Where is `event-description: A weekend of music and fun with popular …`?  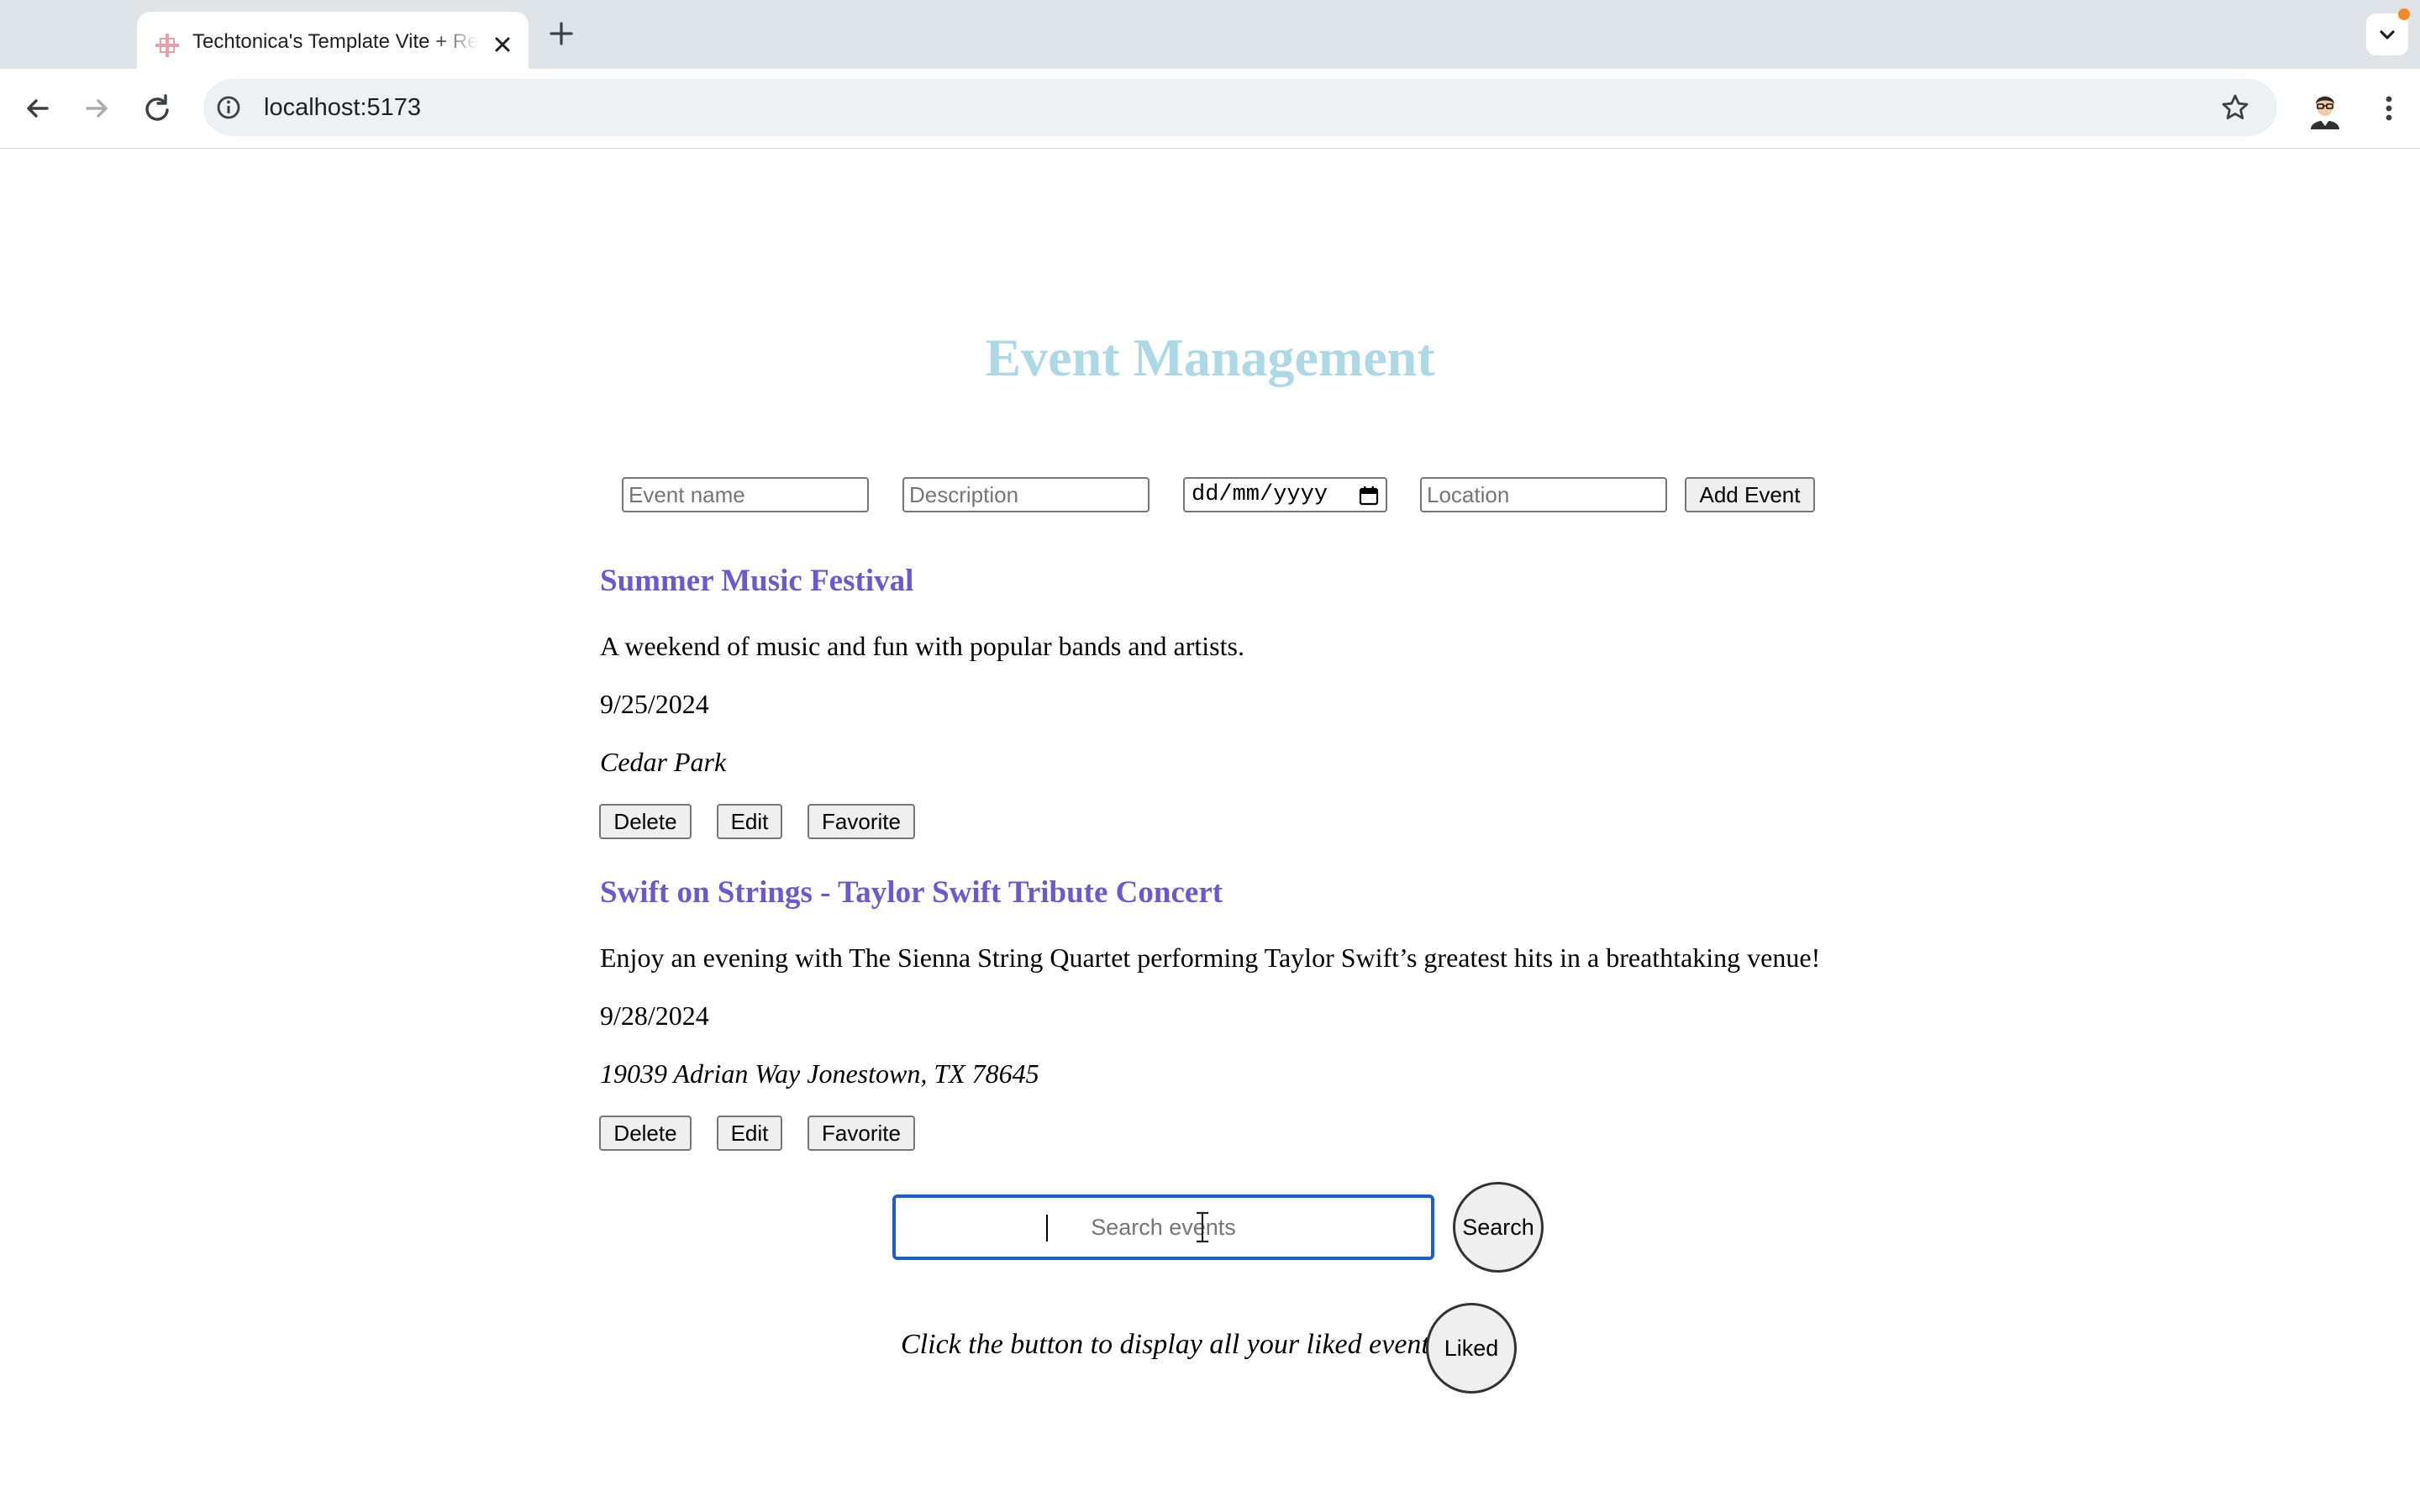 event-description: A weekend of music and fun with popular … is located at coordinates (922, 646).